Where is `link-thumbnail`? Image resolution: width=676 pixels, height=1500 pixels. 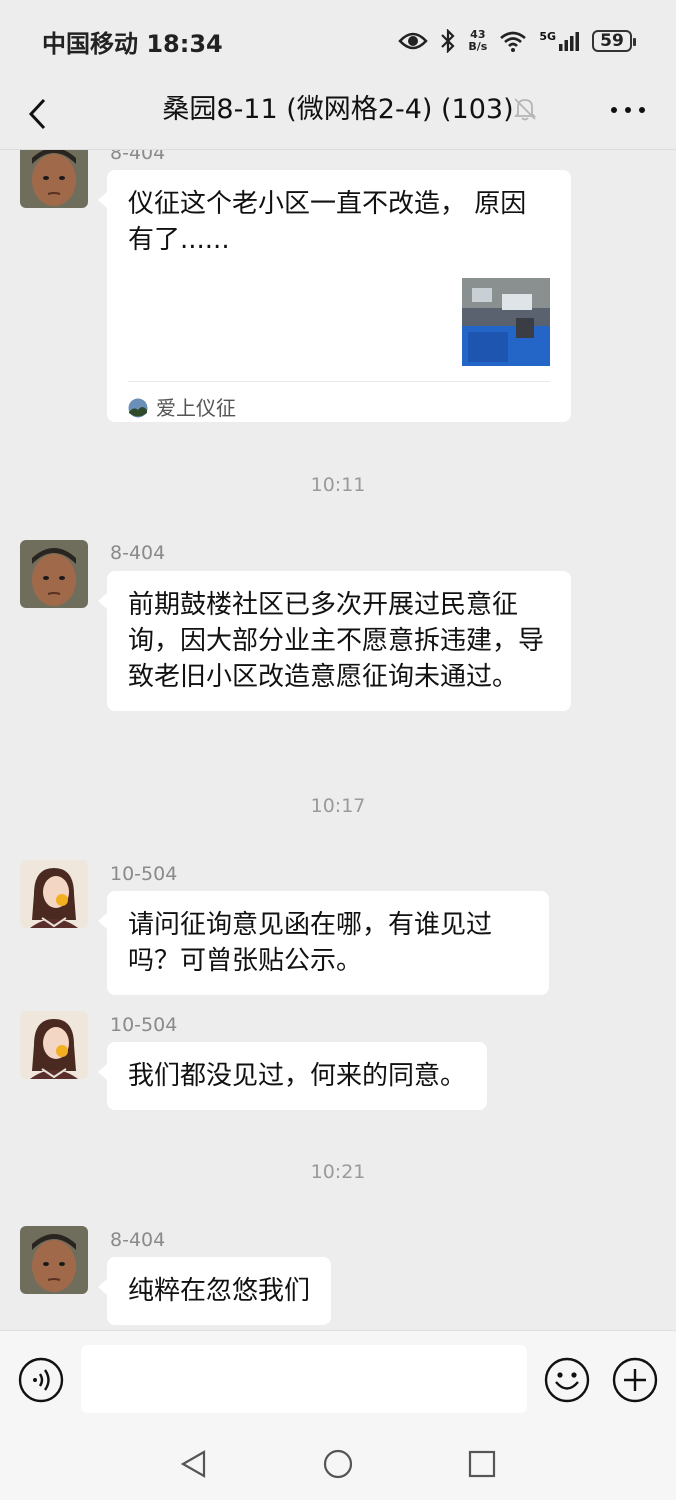
link-thumbnail is located at coordinates (506, 322).